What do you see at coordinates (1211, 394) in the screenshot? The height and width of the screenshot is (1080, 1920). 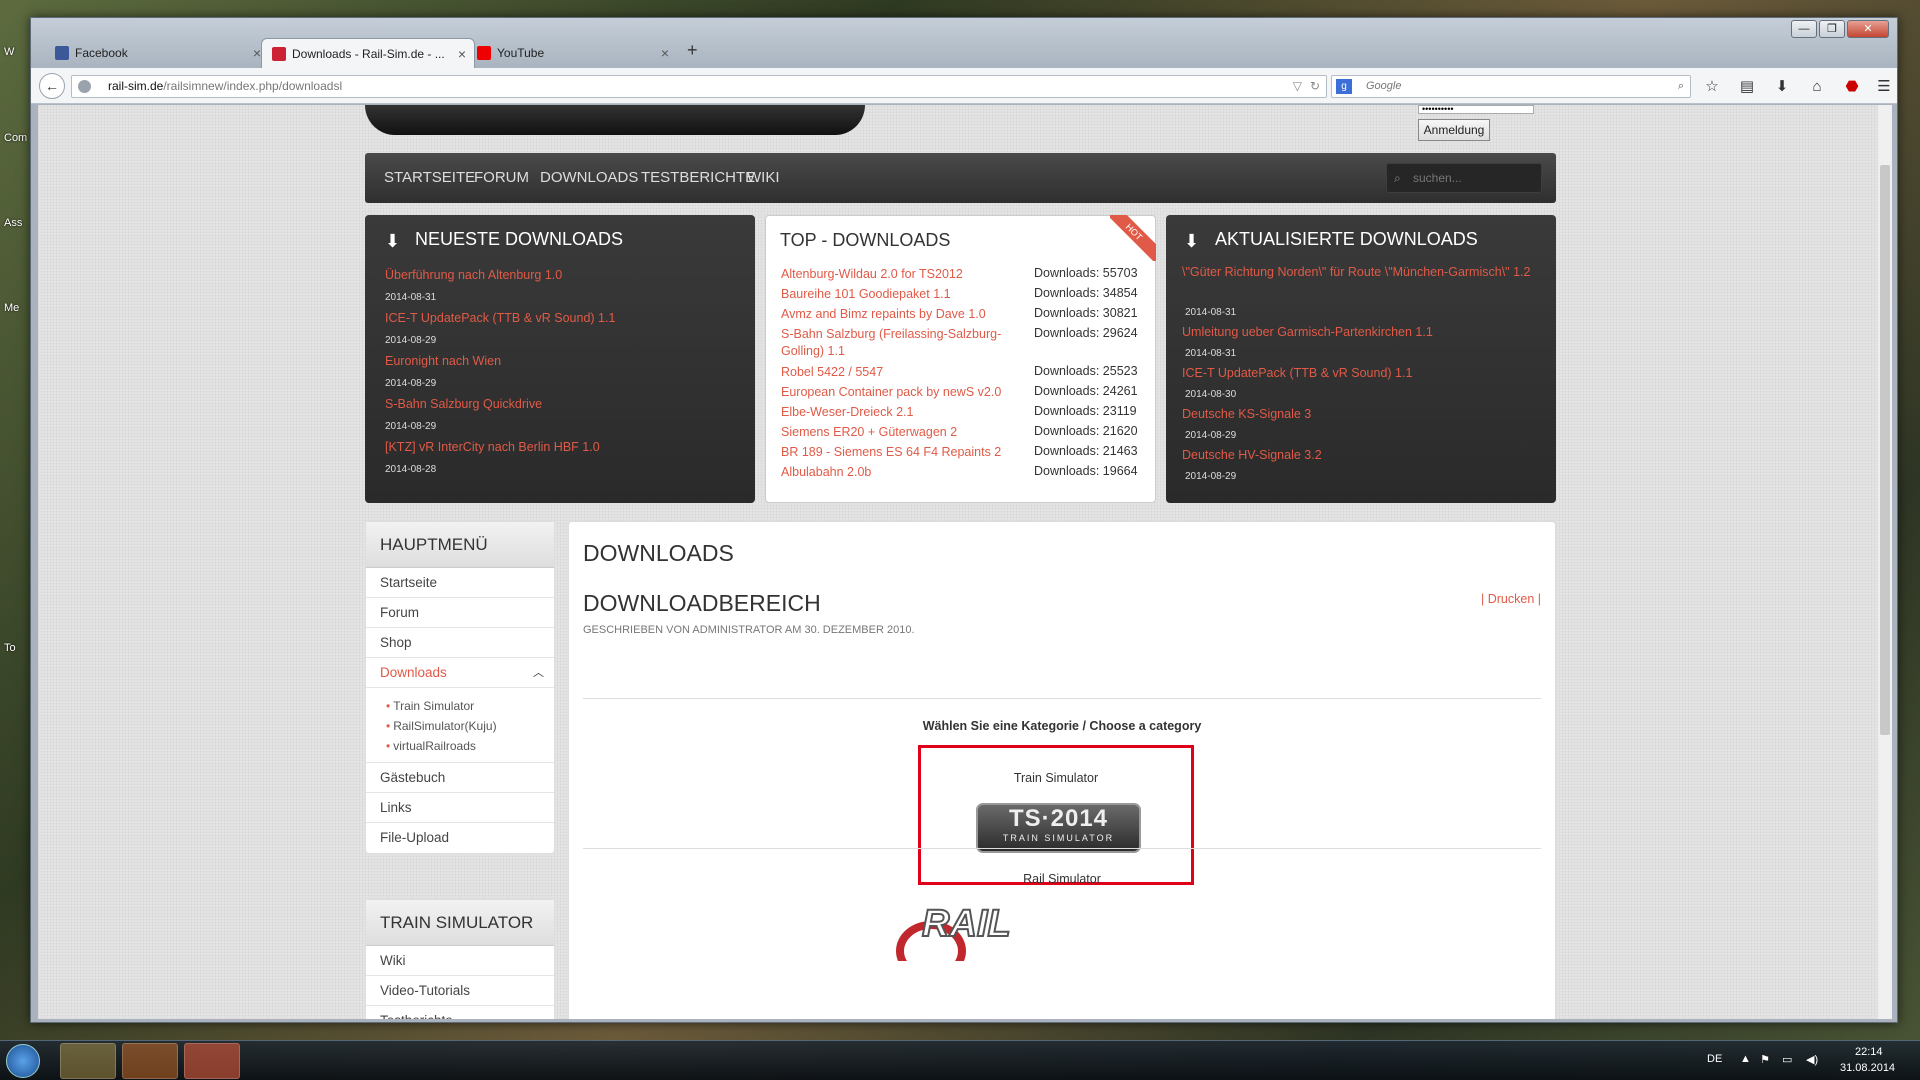 I see `download-date: 2014-08-30` at bounding box center [1211, 394].